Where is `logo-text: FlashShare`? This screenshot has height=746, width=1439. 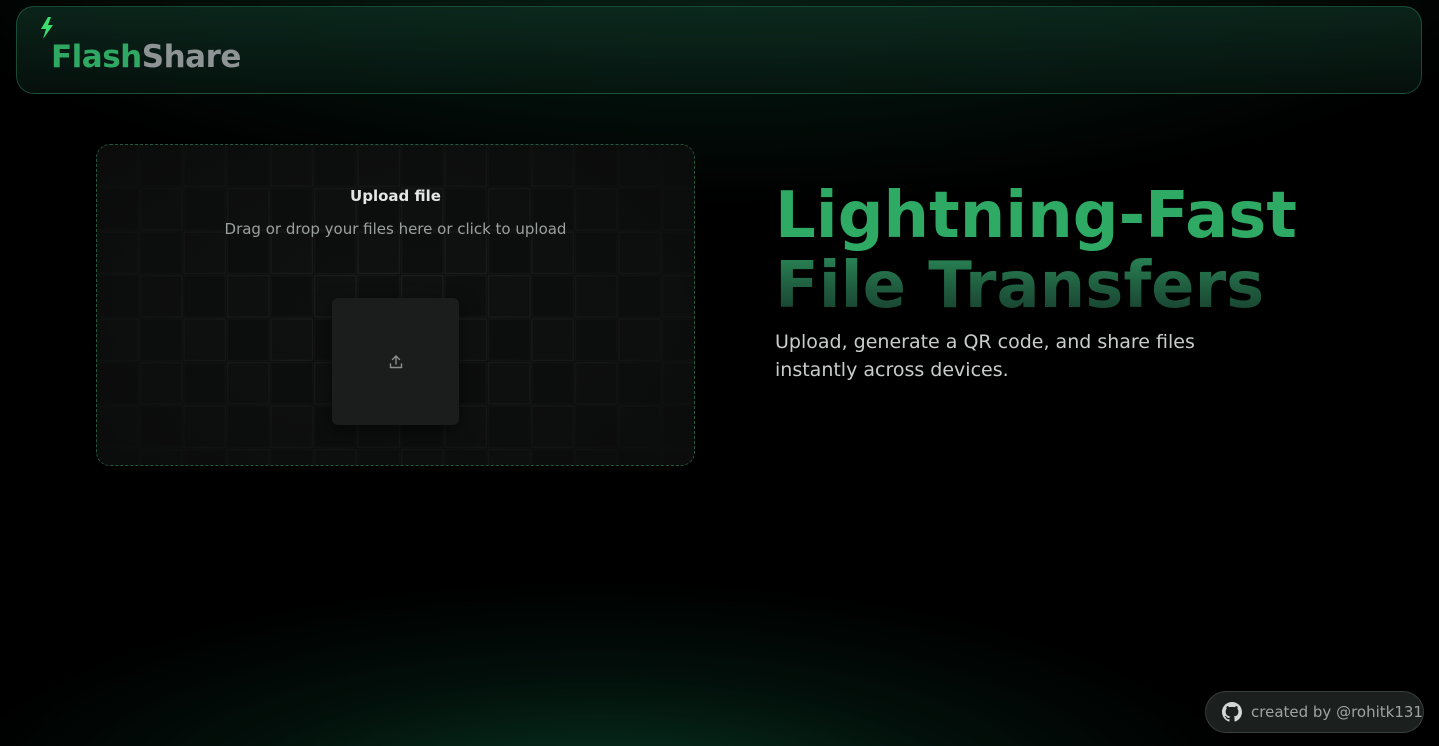 logo-text: FlashShare is located at coordinates (146, 57).